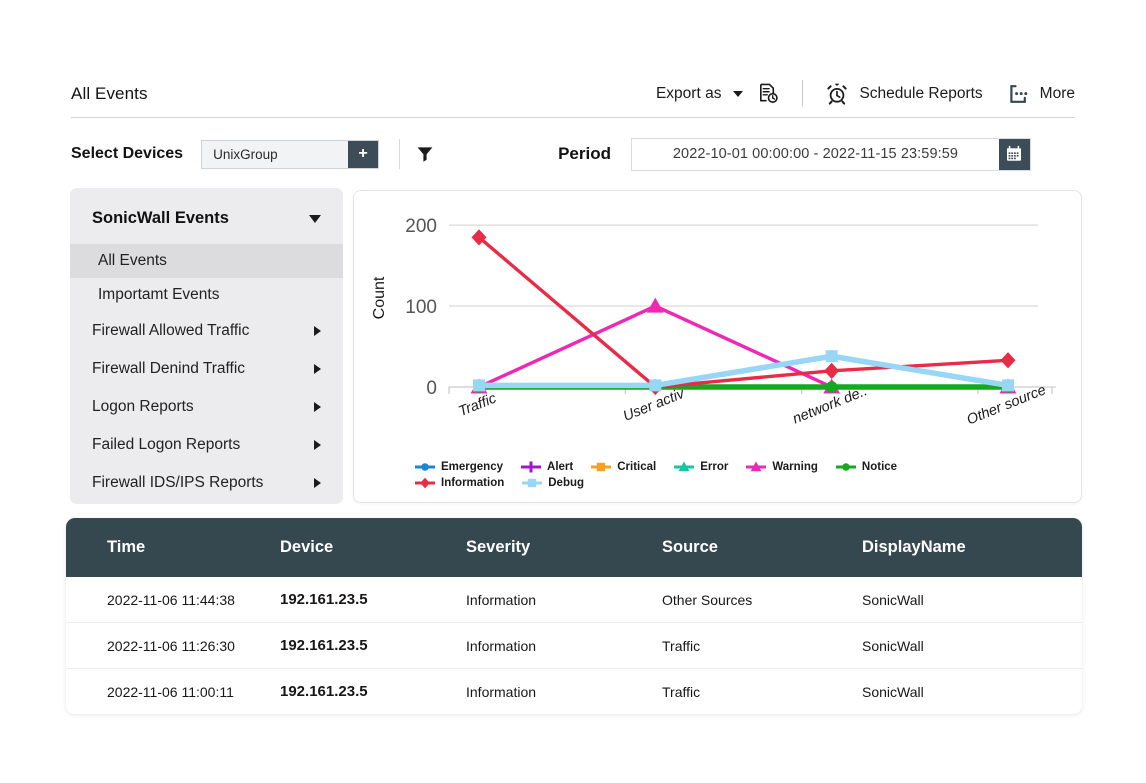  I want to click on sidebar-item-firewall-allowed-traffic: Firewall Allowed Traffic, so click(206, 331).